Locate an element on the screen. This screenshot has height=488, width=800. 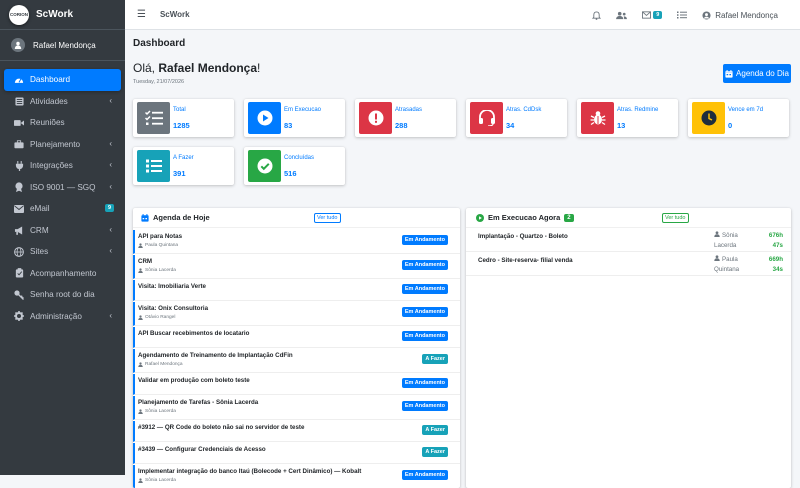
play-circle-icon is located at coordinates (480, 217).